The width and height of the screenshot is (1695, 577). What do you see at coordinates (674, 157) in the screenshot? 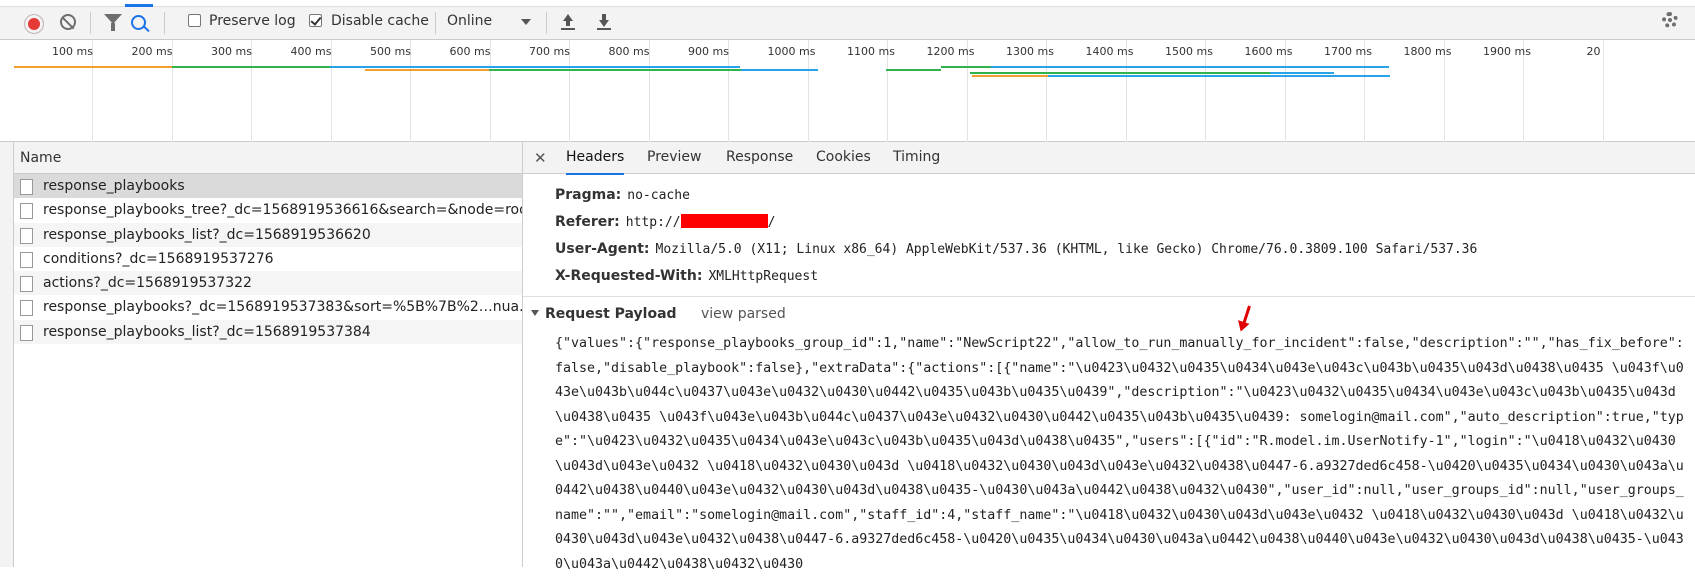
I see `tab-preview: Preview` at bounding box center [674, 157].